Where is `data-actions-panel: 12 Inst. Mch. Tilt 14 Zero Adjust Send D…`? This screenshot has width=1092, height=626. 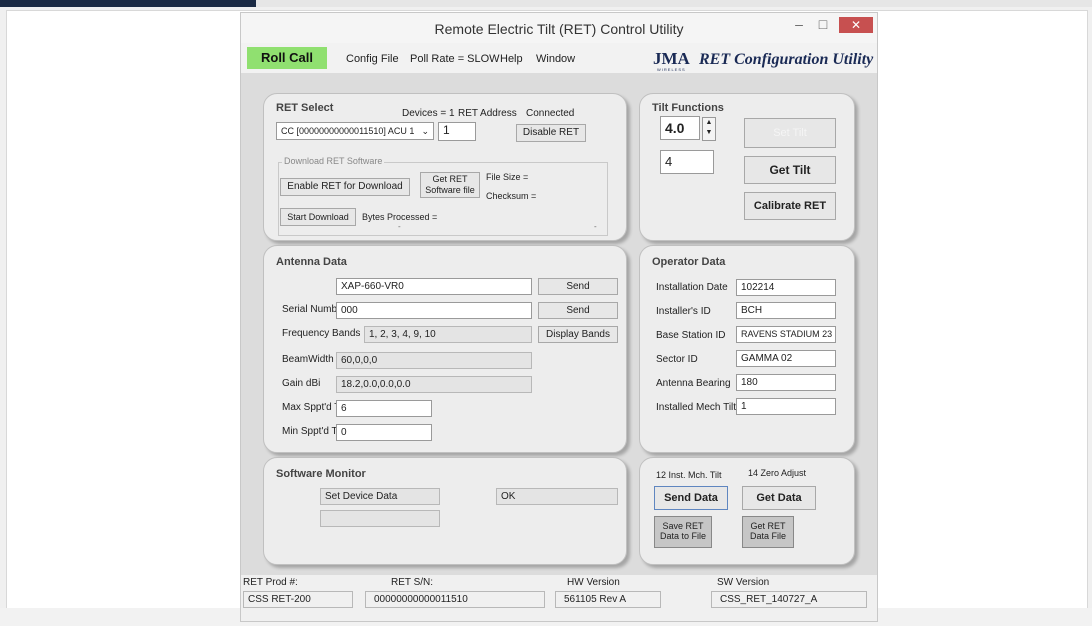 data-actions-panel: 12 Inst. Mch. Tilt 14 Zero Adjust Send D… is located at coordinates (747, 511).